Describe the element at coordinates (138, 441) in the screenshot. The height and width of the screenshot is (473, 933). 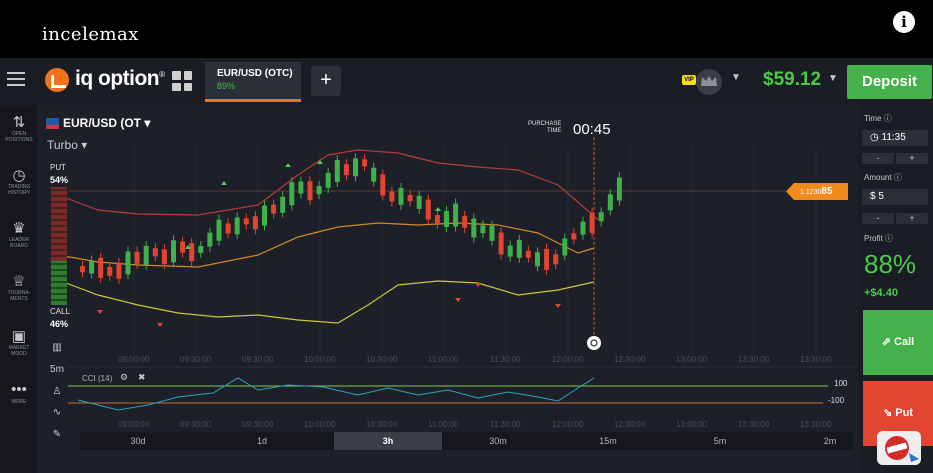
I see `timeframe-30d: 30d` at that location.